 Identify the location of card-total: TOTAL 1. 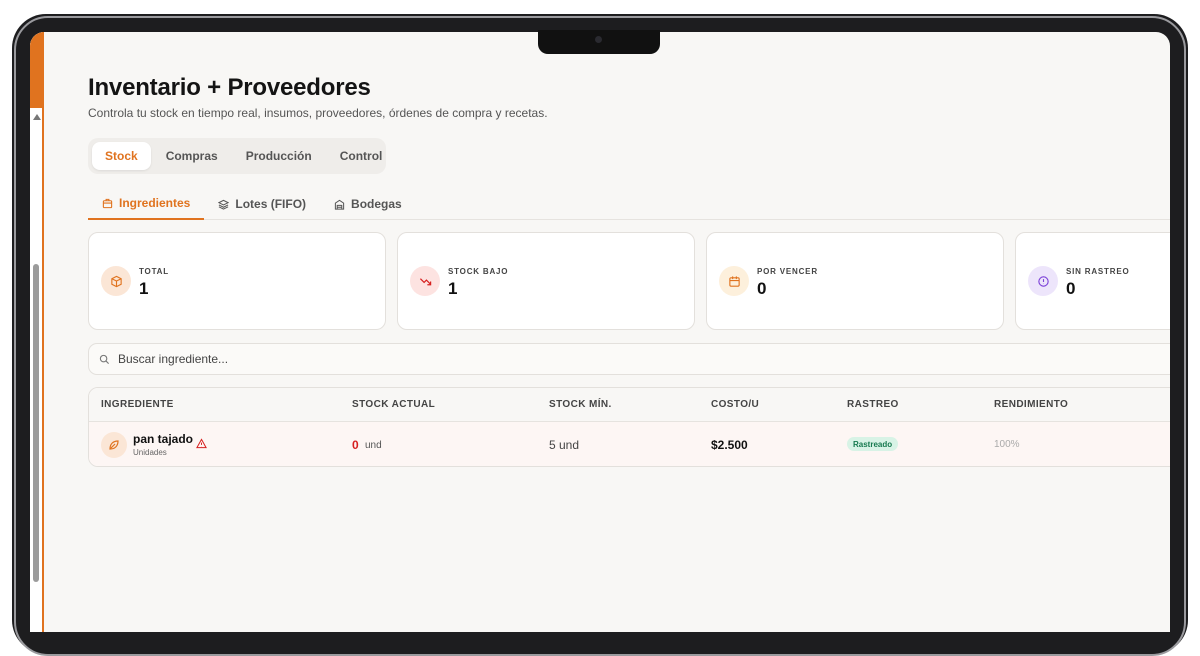
(237, 281).